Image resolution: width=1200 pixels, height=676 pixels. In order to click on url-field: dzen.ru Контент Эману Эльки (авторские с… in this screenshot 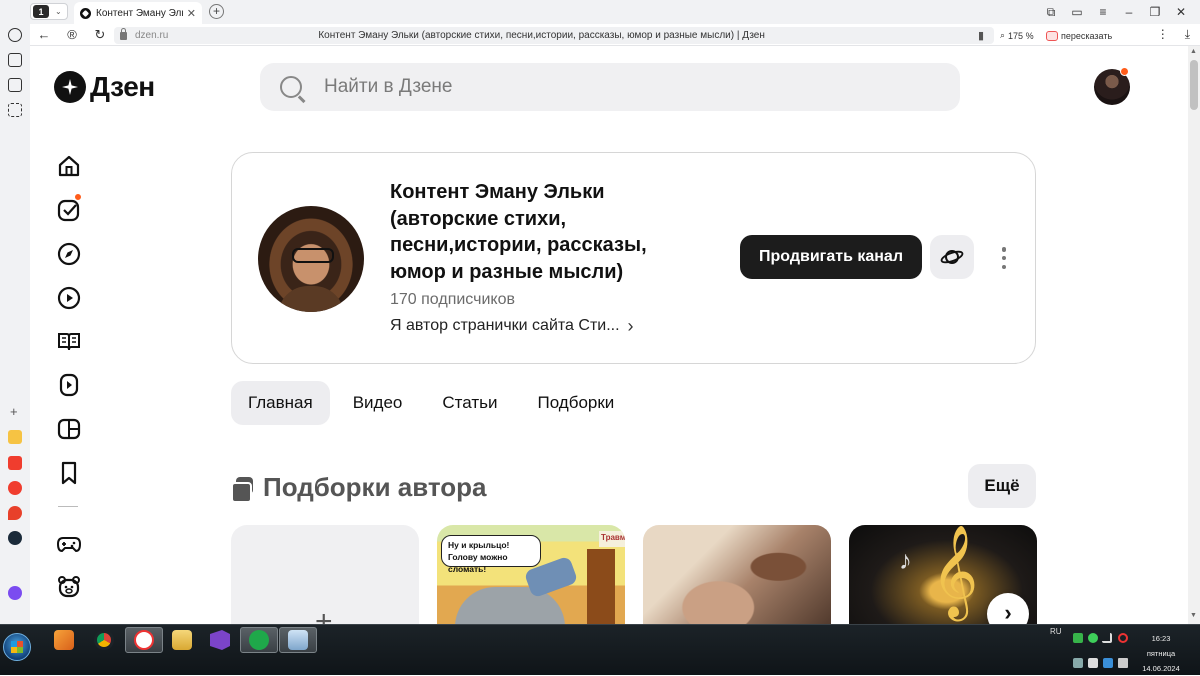, I will do `click(554, 35)`.